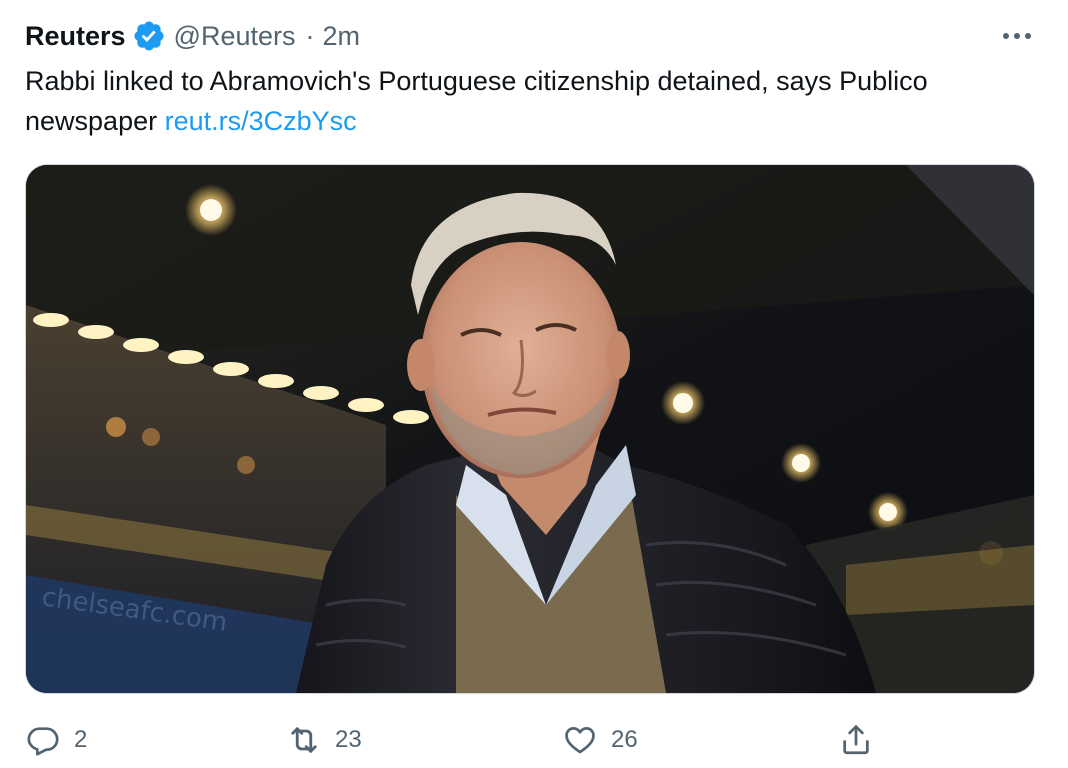  What do you see at coordinates (324, 740) in the screenshot?
I see `retweet-button: 23` at bounding box center [324, 740].